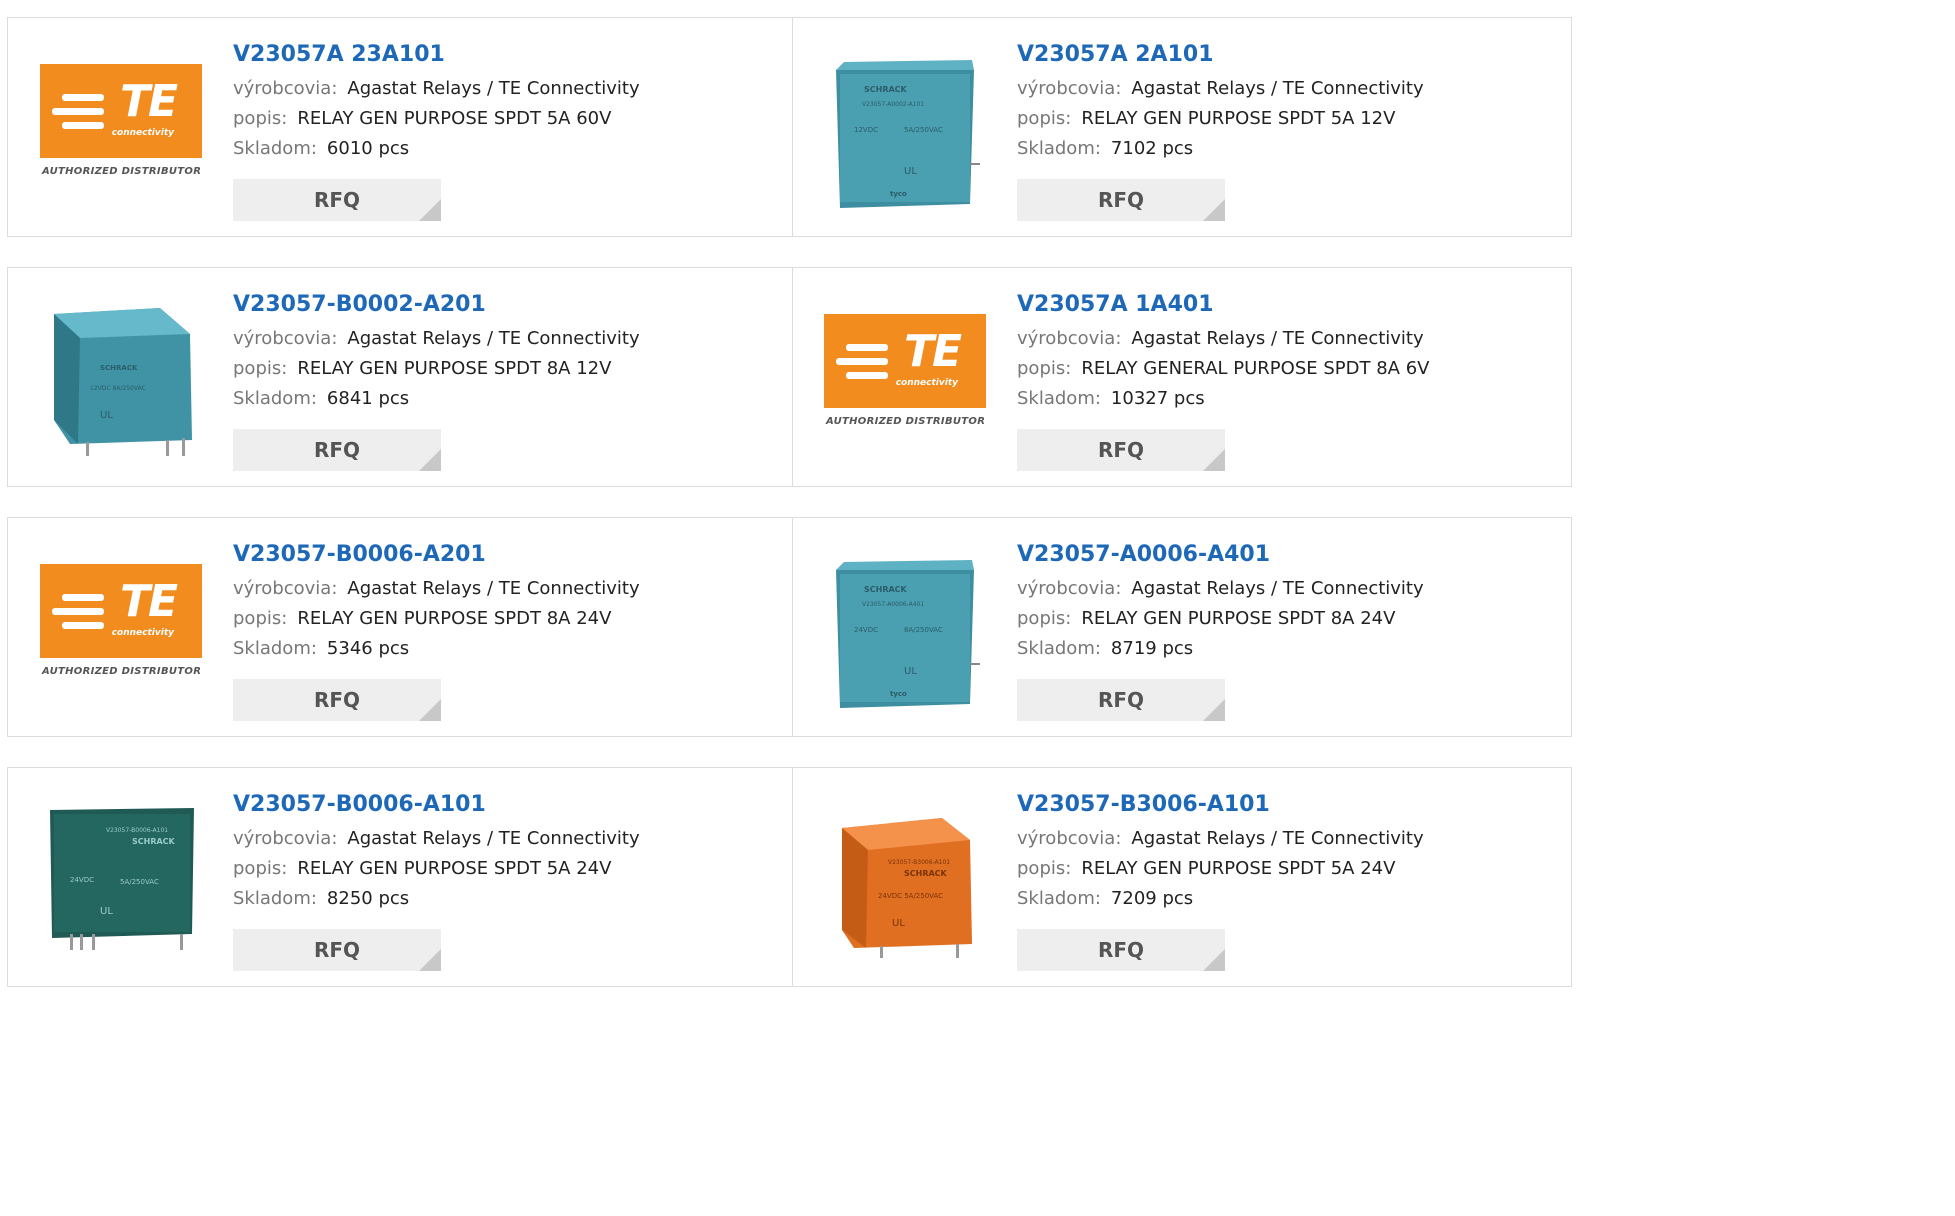  What do you see at coordinates (1157, 398) in the screenshot?
I see `stock-value: 10327 pcs` at bounding box center [1157, 398].